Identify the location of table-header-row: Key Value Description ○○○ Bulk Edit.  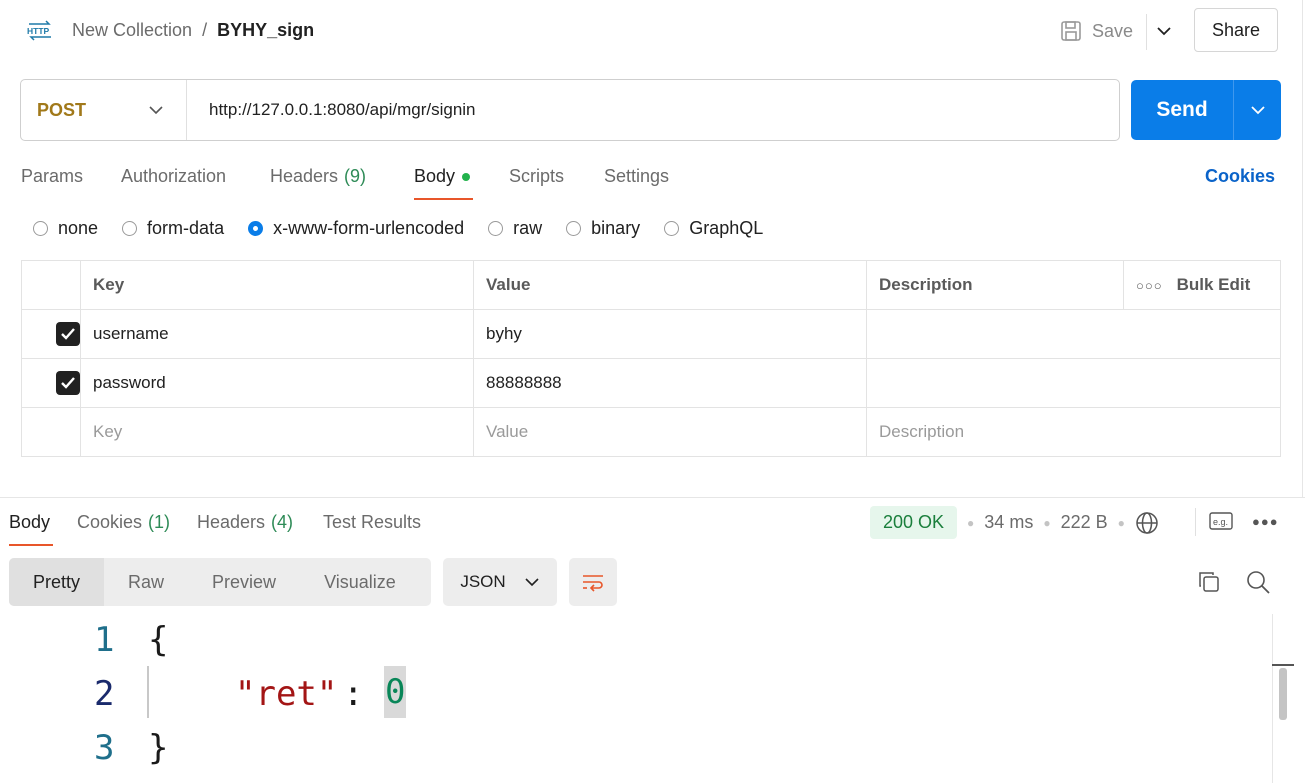
(651, 285).